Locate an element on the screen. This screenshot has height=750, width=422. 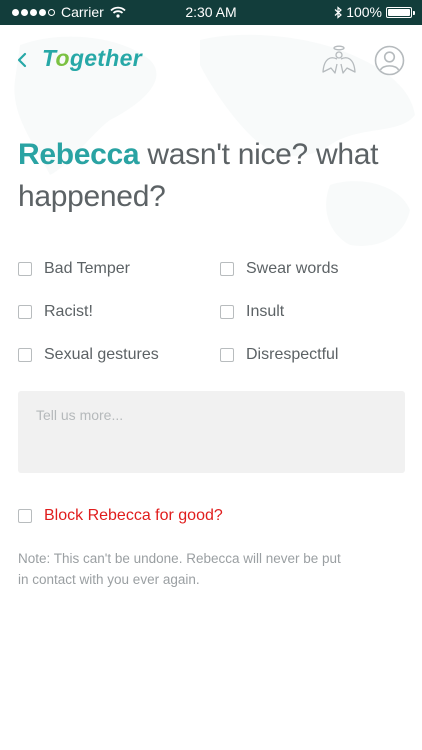
block-user-checkbox: Block Rebecca for good? is located at coordinates (120, 516).